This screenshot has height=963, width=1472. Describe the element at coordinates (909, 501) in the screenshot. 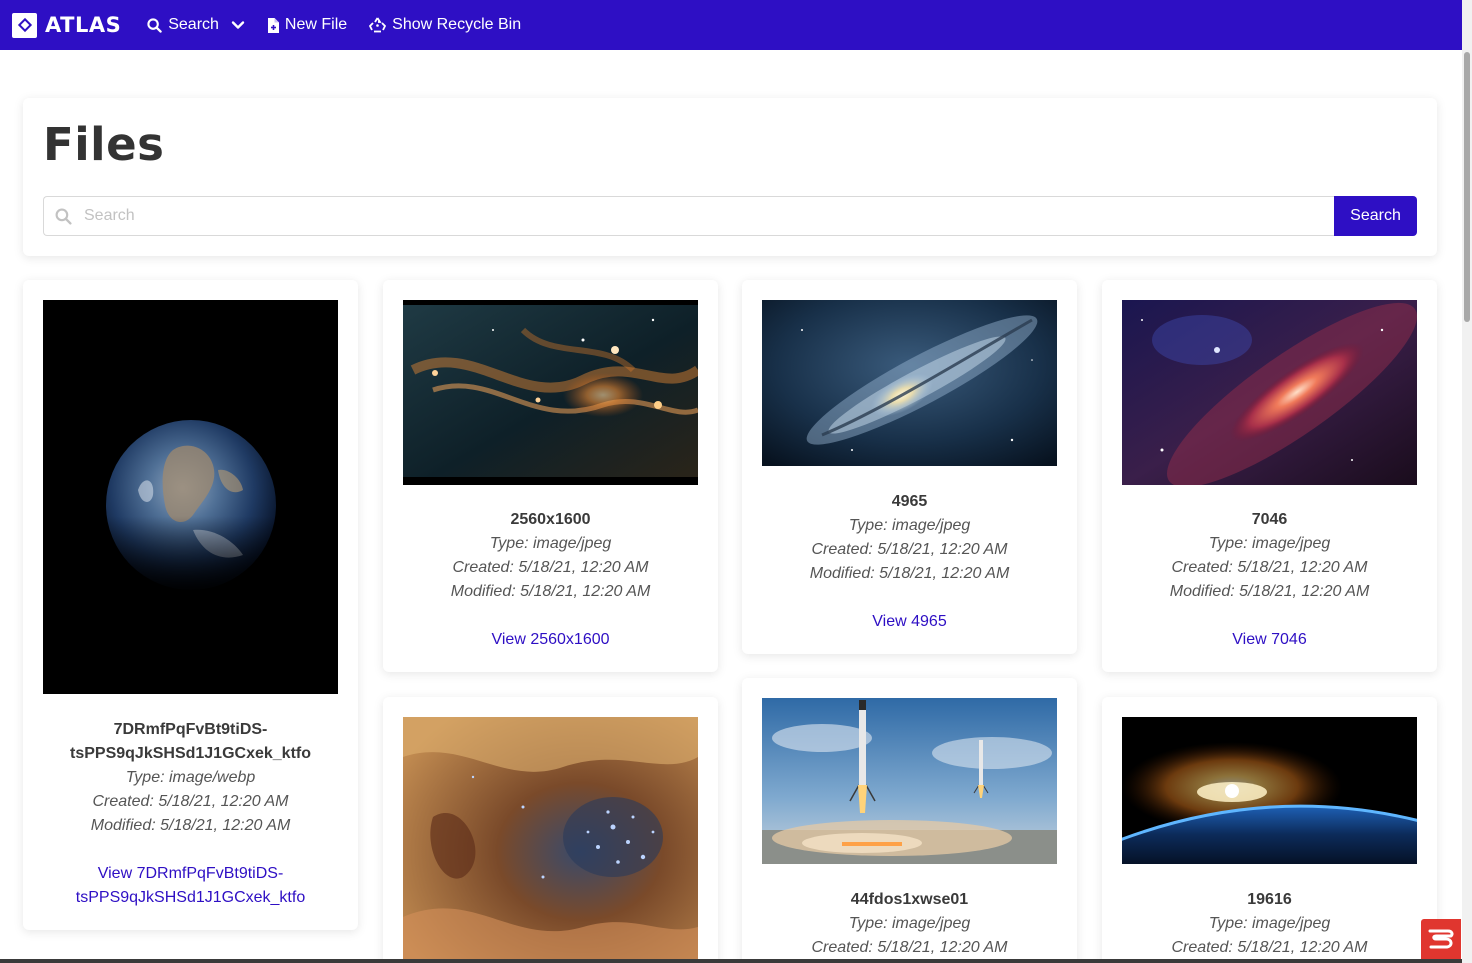

I see `file-name: 4965` at that location.